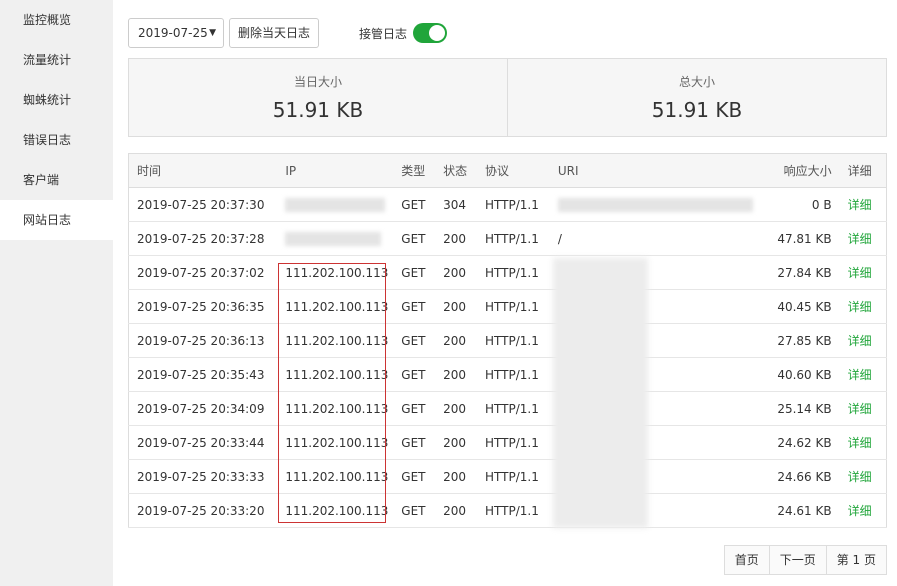  Describe the element at coordinates (201, 340) in the screenshot. I see `log-time-cell-text: 2019-07-25 20:36:13` at that location.